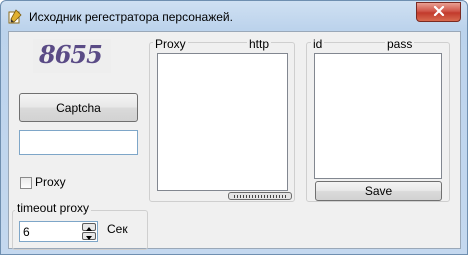  I want to click on proxy-checkbox-label: Proxy, so click(50, 182).